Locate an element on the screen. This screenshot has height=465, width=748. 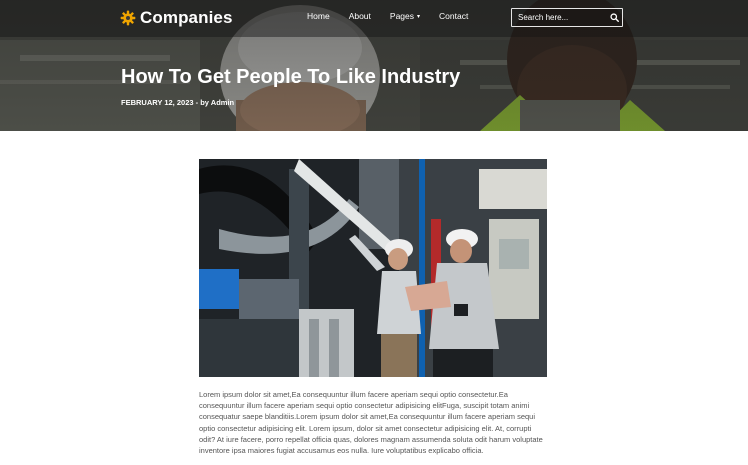
gear-icon is located at coordinates (128, 18).